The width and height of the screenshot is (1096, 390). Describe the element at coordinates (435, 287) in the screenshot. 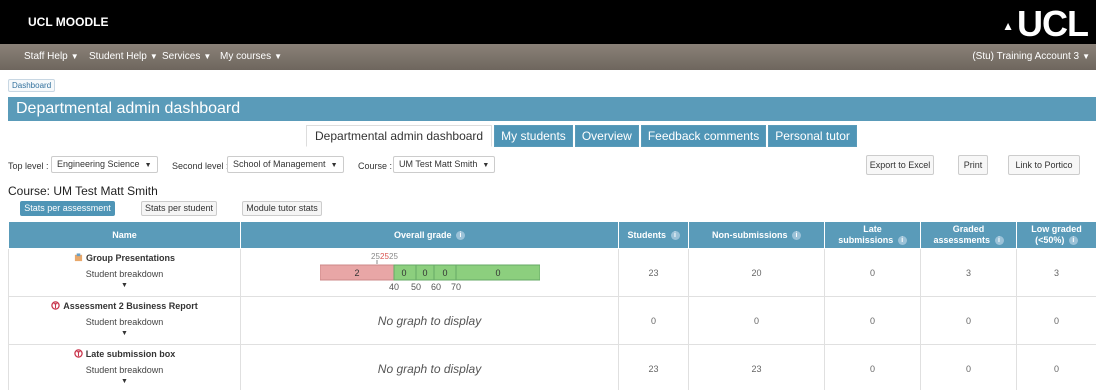

I see `grade-axis-tick: 60` at that location.